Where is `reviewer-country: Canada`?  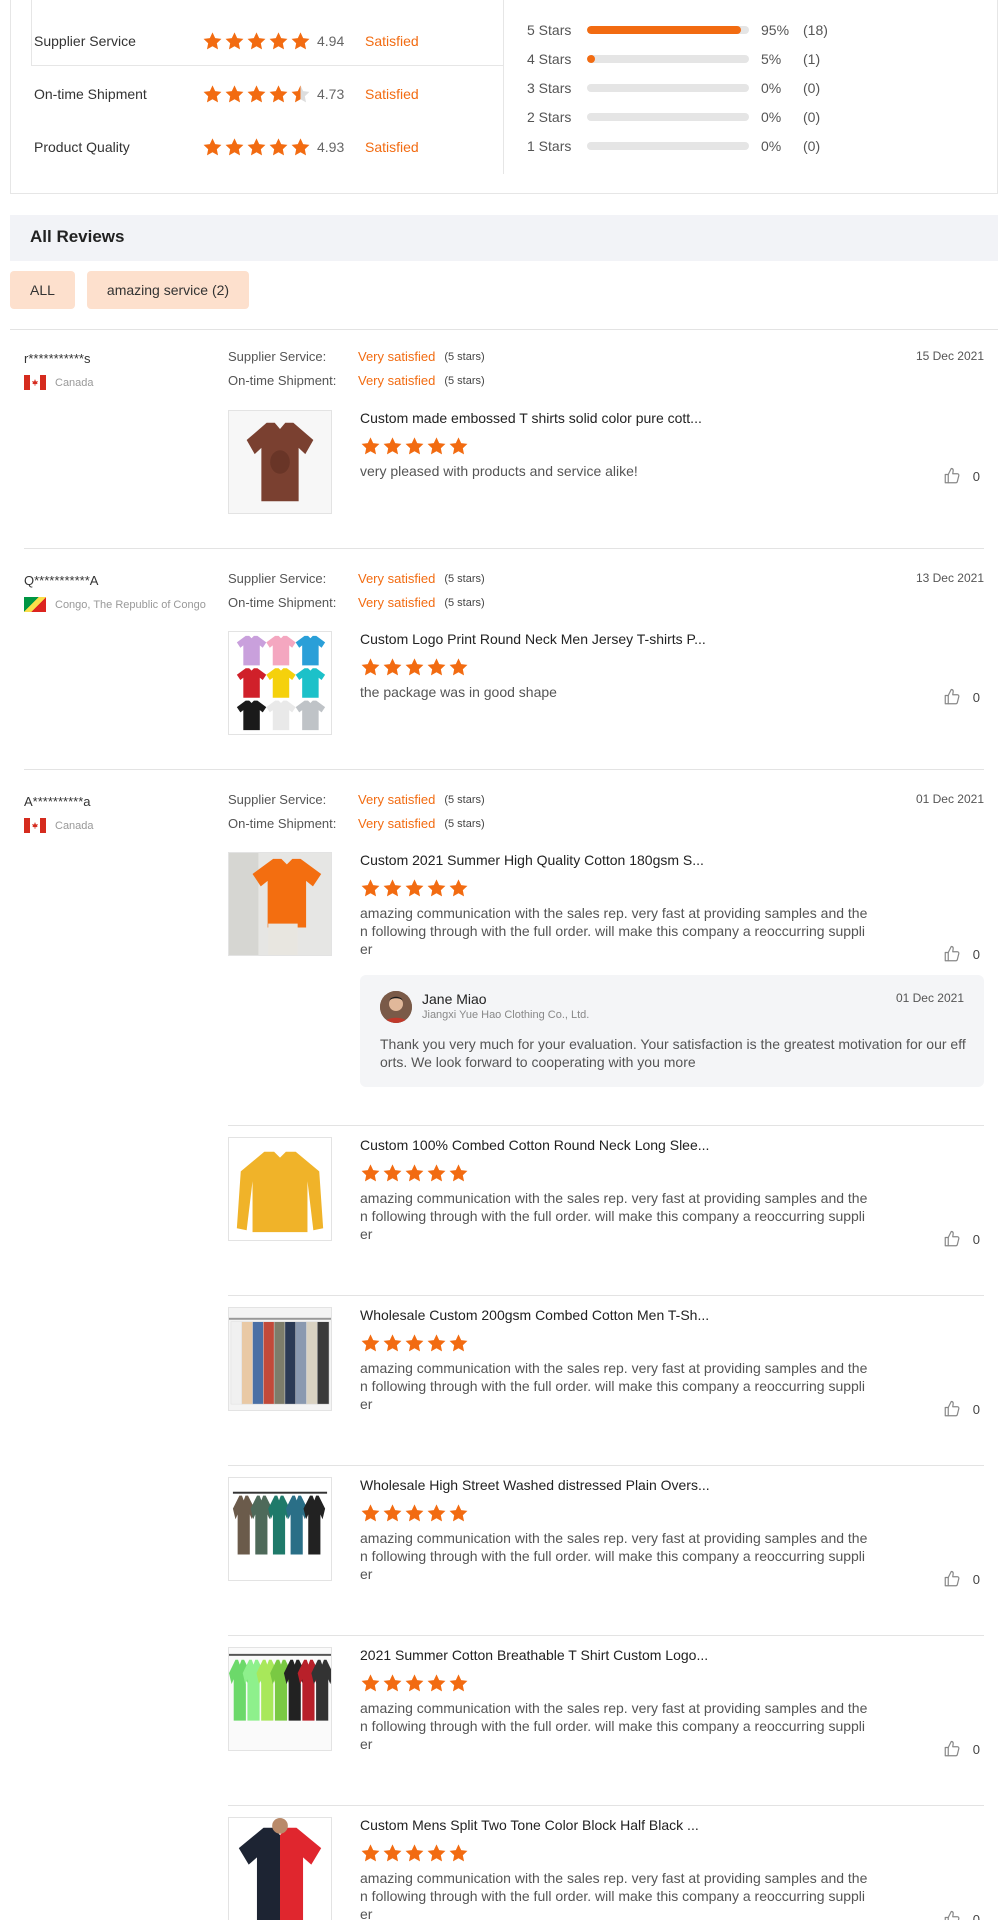
reviewer-country: Canada is located at coordinates (59, 825).